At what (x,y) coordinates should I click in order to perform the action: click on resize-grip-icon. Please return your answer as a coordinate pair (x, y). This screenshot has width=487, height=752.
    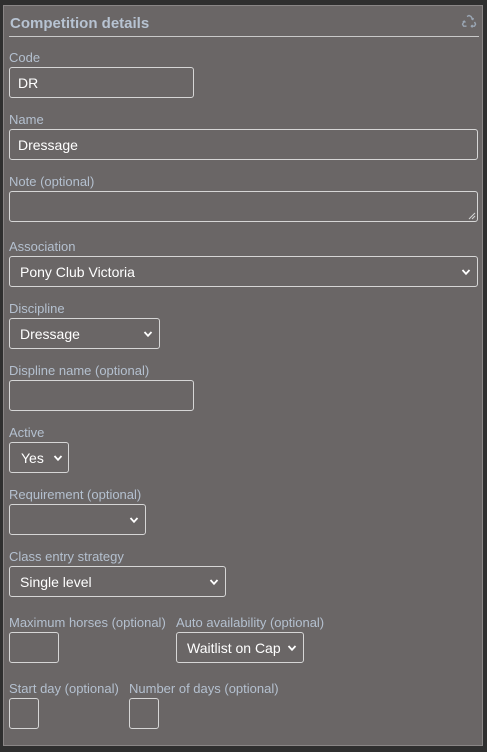
    Looking at the image, I should click on (472, 216).